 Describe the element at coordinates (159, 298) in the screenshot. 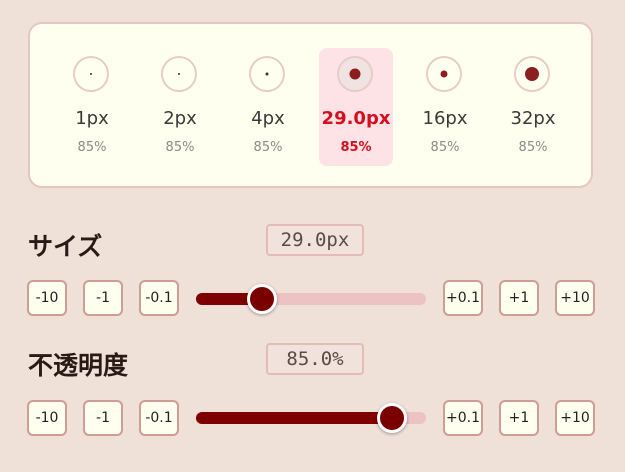

I see `size-minus-0-1-button: -0.1` at that location.